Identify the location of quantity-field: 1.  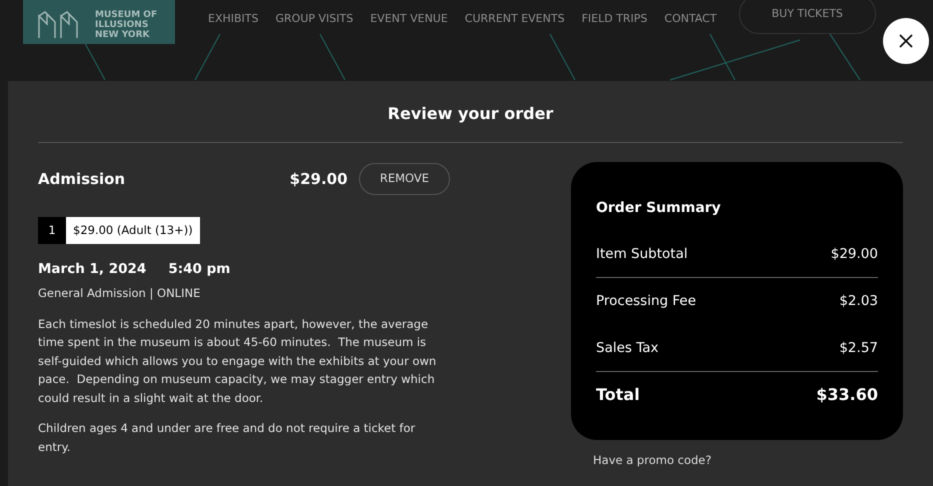
(52, 230).